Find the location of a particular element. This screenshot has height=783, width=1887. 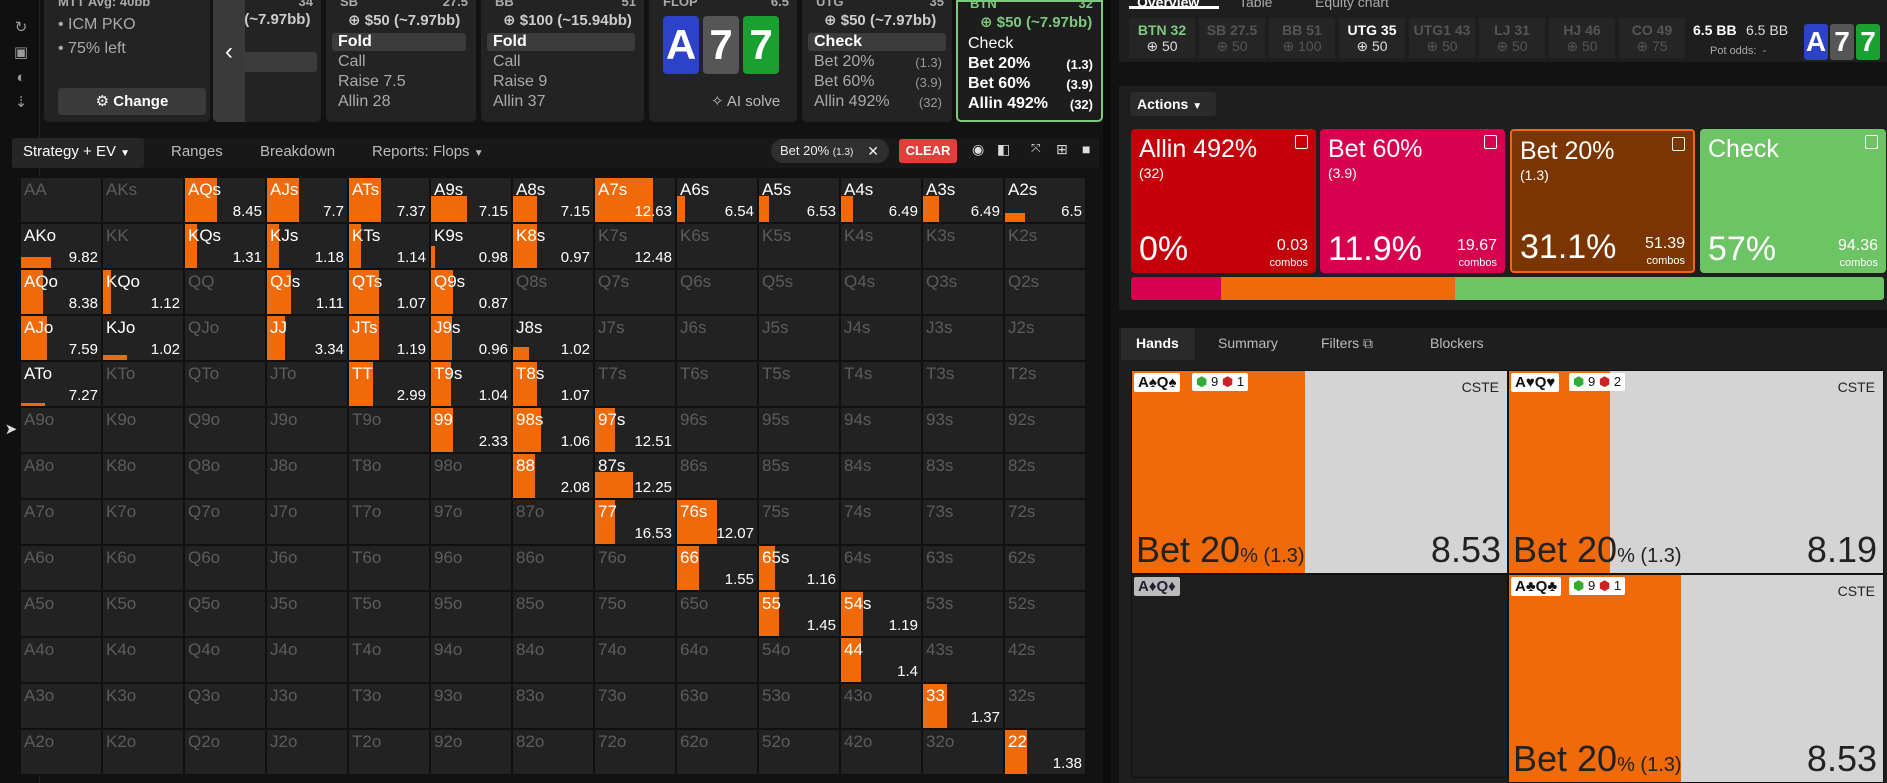

hand-card: A♣Q♣ ⬢ 9 ⬢ 1 CSTE Bet 20% (1.3) 8.53 is located at coordinates (1696, 678).